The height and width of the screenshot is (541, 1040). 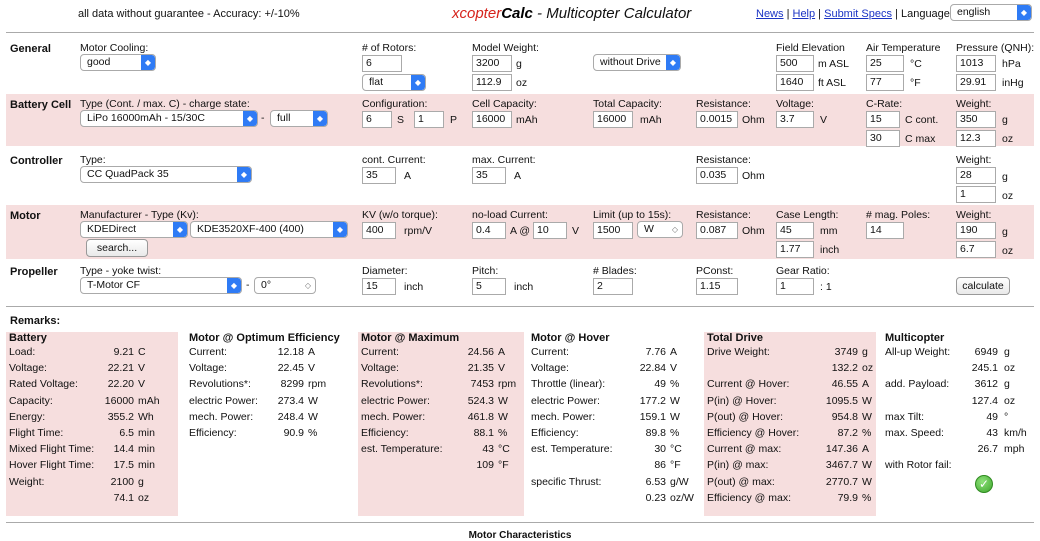 I want to click on noload-current-input: 0.4, so click(x=489, y=230).